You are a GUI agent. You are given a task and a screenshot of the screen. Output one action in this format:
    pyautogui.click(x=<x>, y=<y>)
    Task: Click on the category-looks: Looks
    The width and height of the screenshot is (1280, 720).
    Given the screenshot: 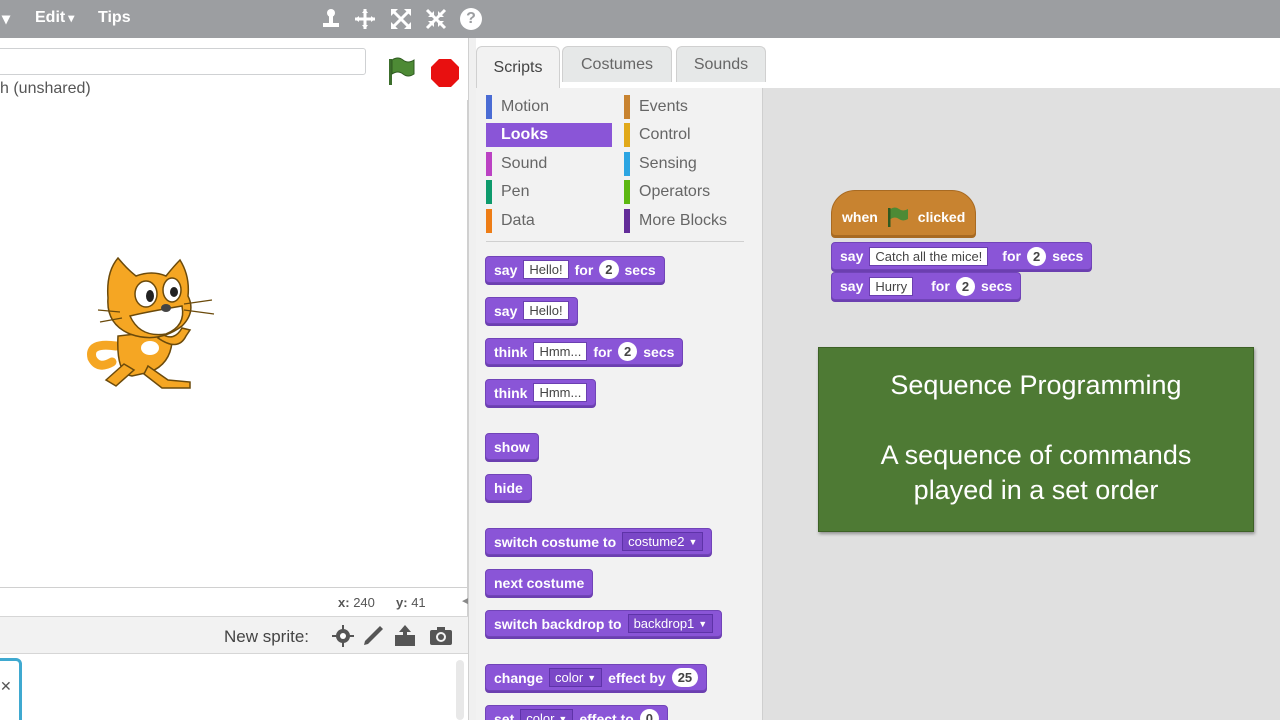 What is the action you would take?
    pyautogui.click(x=549, y=135)
    